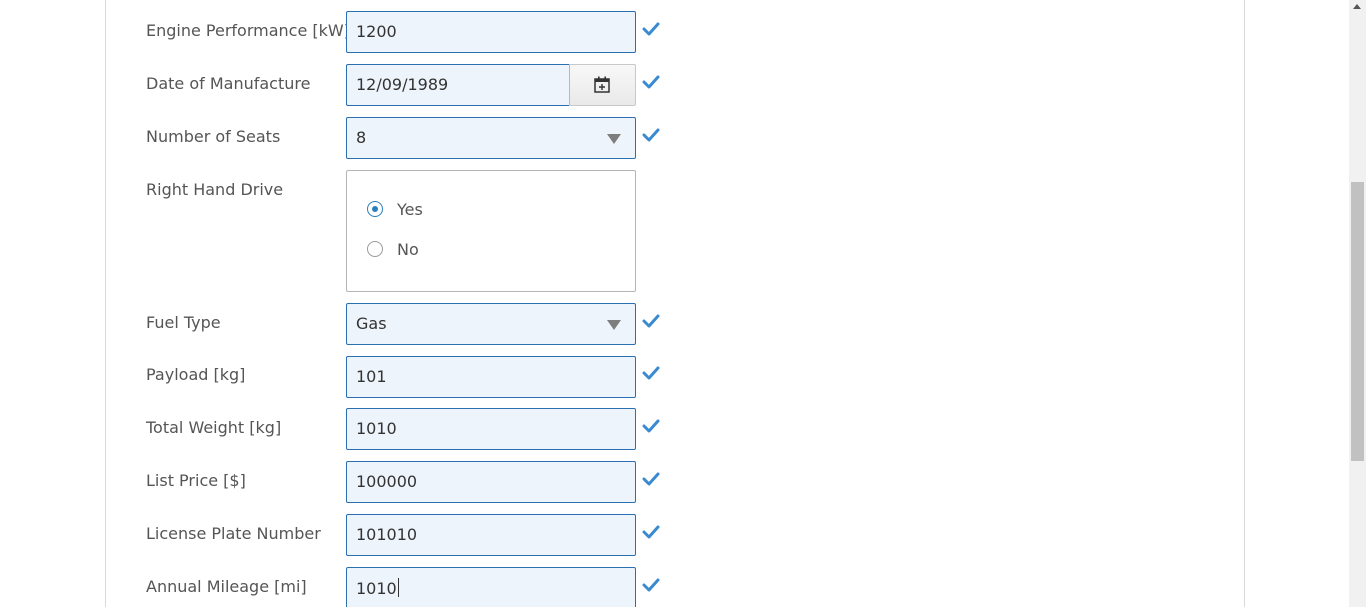 The image size is (1366, 607). What do you see at coordinates (652, 31) in the screenshot?
I see `engine-performance-valid-checkmark-icon` at bounding box center [652, 31].